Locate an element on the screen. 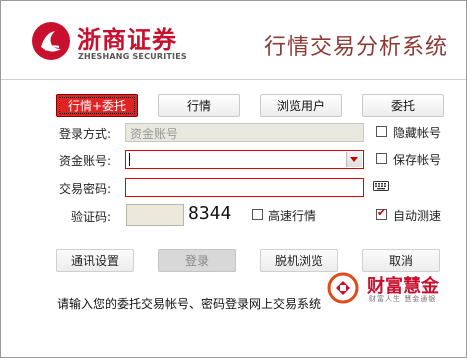 Image resolution: width=467 pixels, height=358 pixels. captcha-input is located at coordinates (155, 215).